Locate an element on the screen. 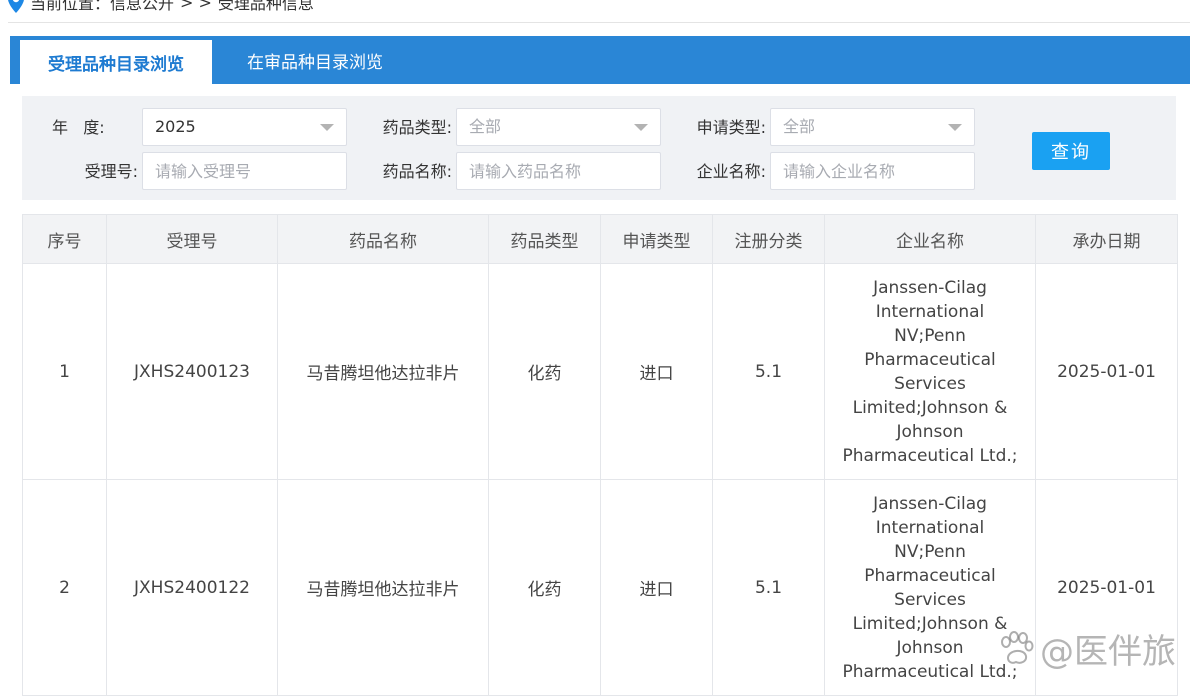  col-header-index: 序号 is located at coordinates (64, 239).